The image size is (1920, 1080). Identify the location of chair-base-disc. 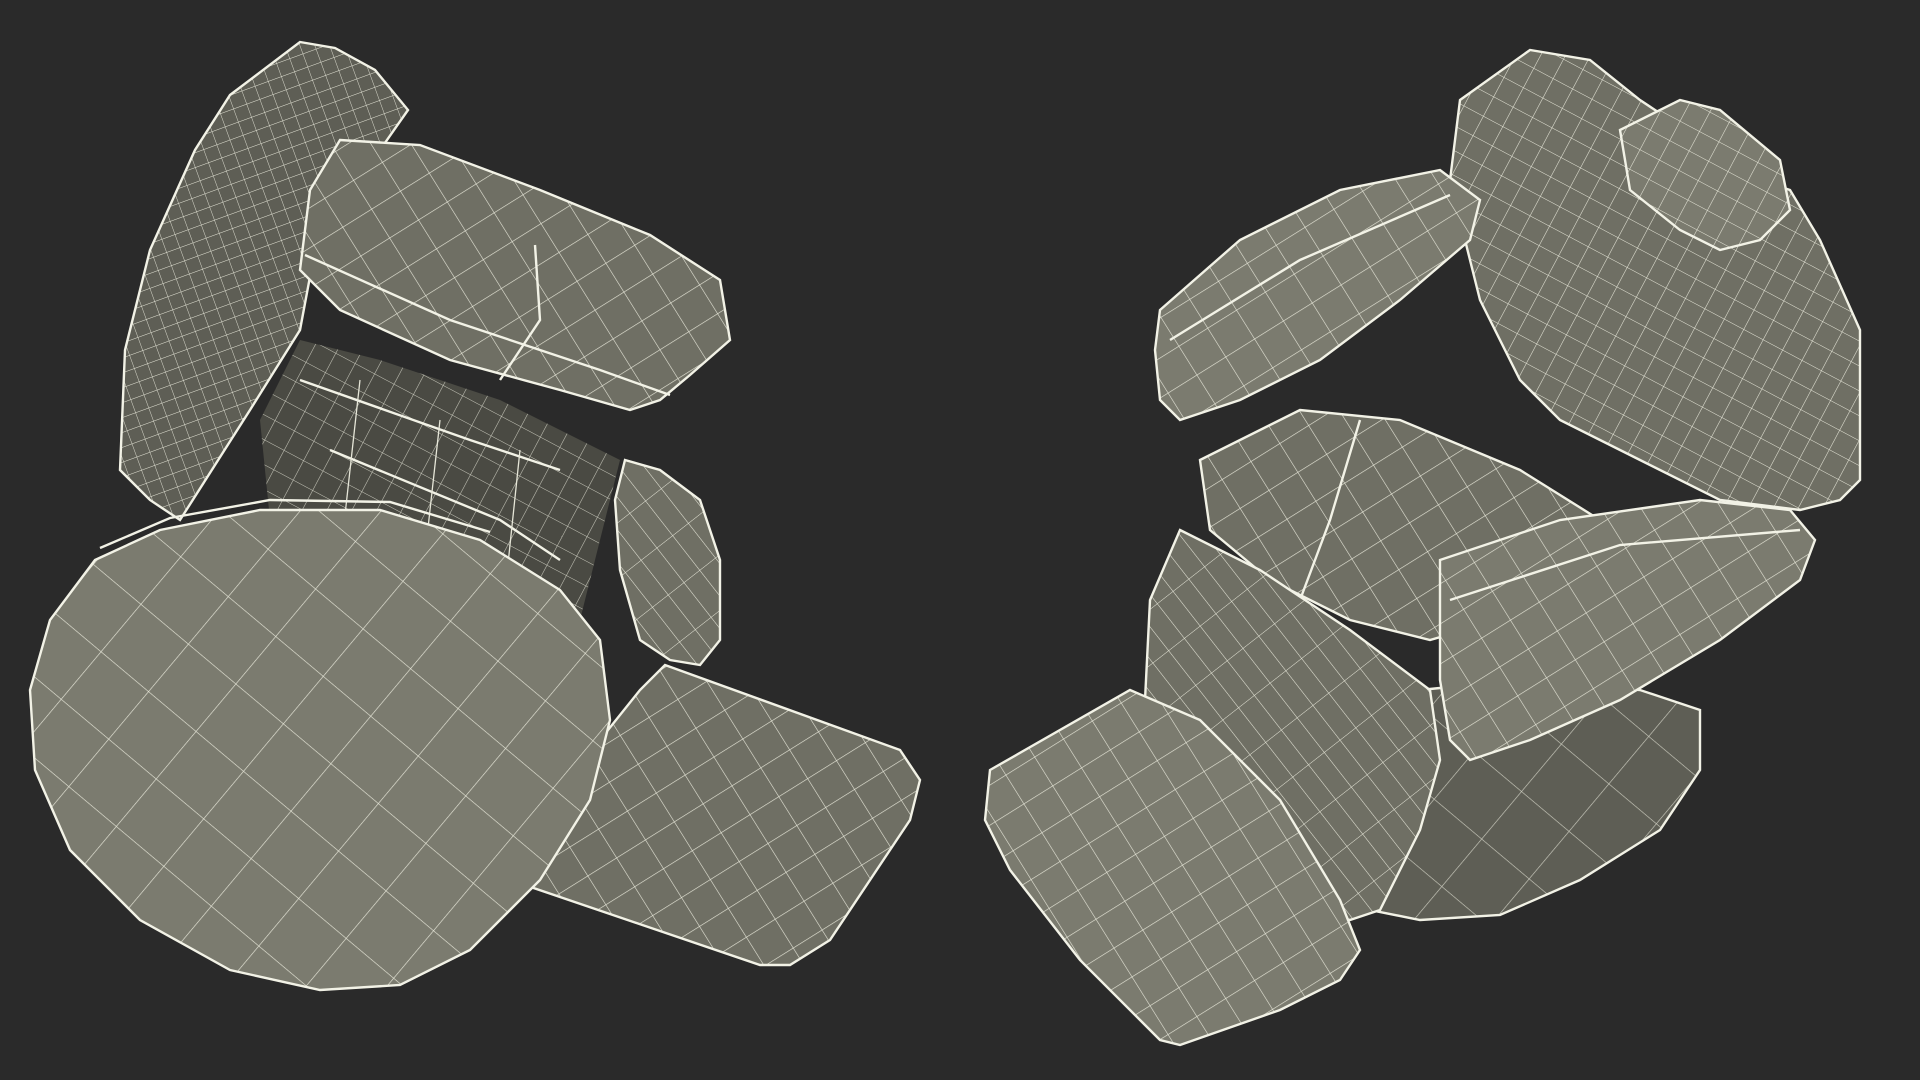
(320, 745).